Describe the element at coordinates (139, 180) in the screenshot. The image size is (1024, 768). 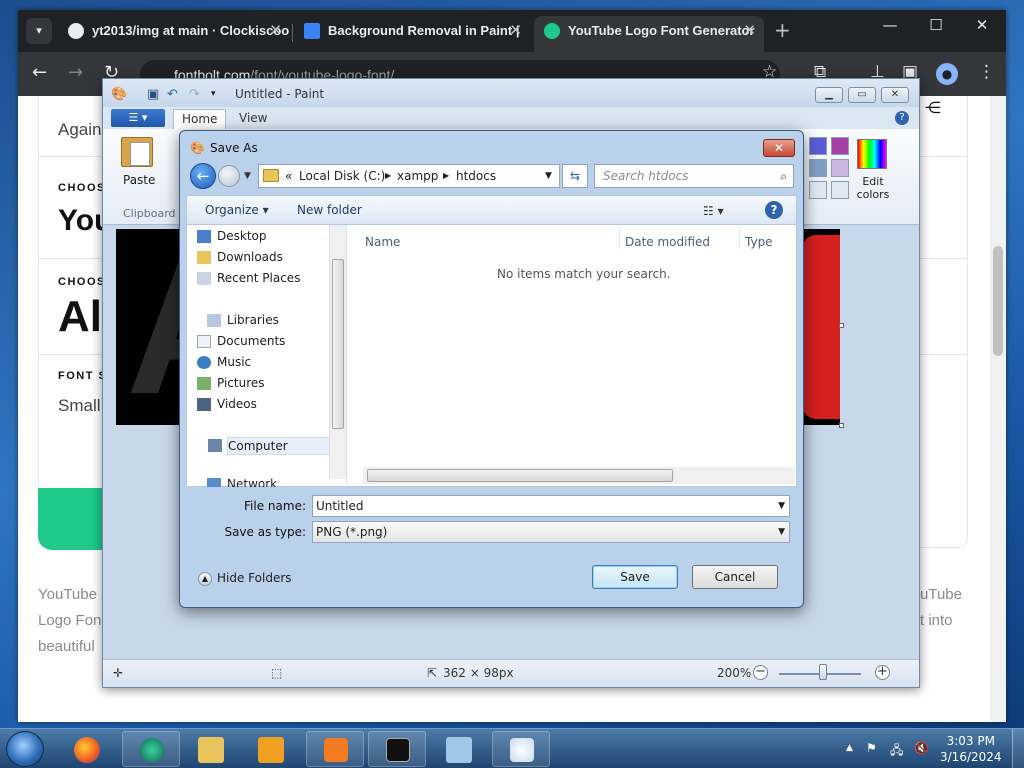
I see `paste-label: Paste` at that location.